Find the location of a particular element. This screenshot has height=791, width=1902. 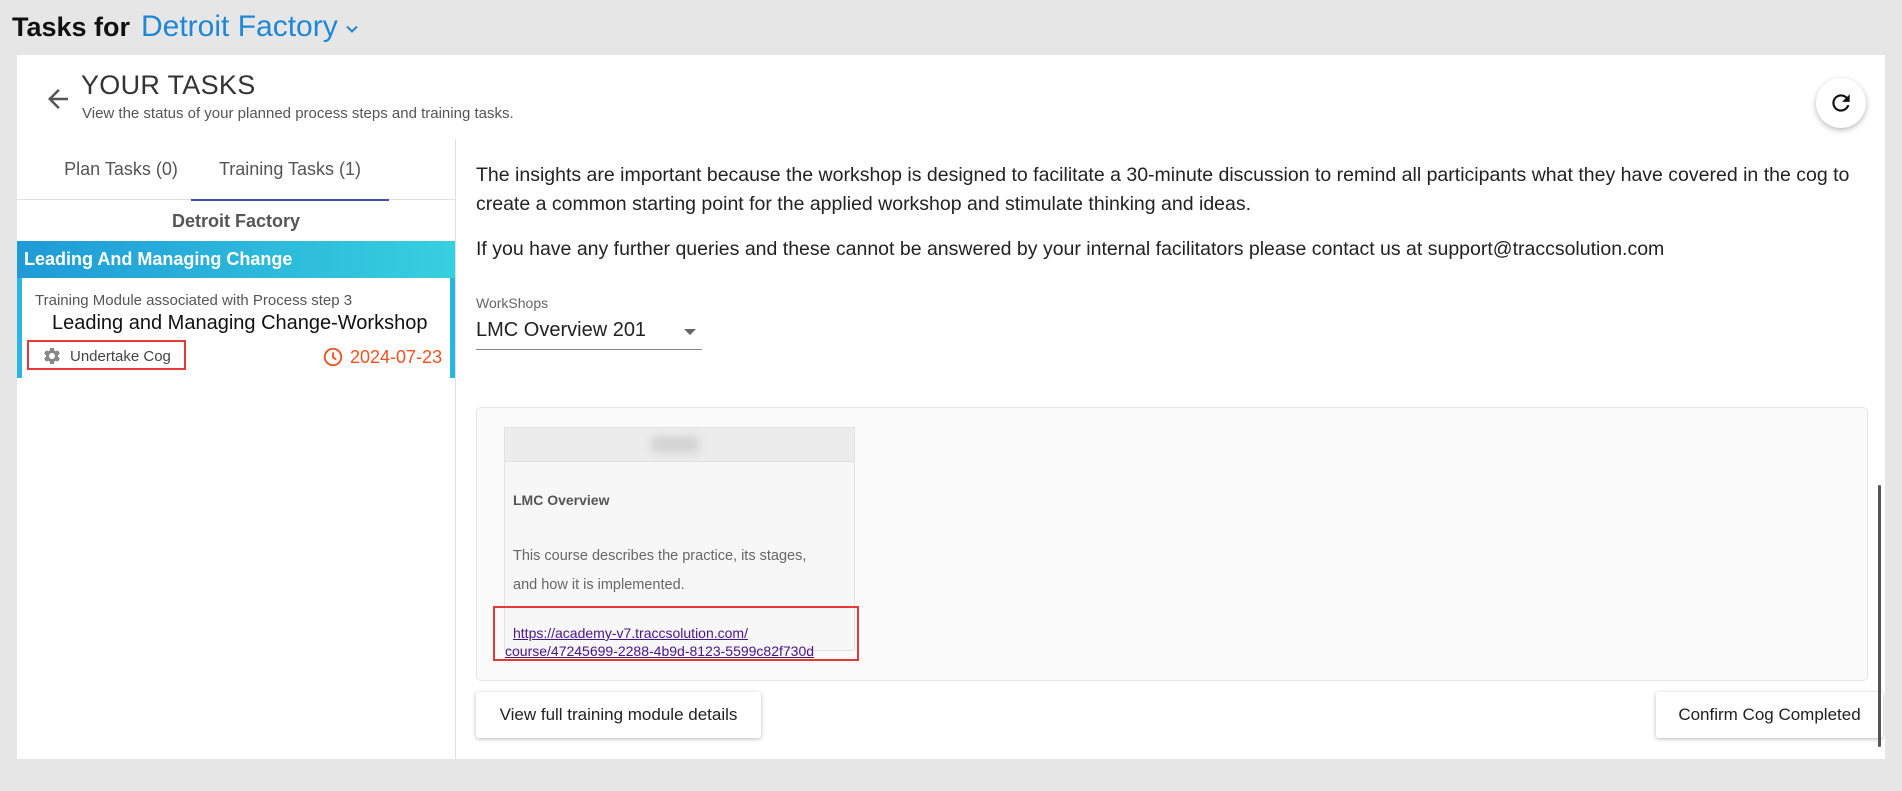

chevron-down-icon is located at coordinates (352, 29).